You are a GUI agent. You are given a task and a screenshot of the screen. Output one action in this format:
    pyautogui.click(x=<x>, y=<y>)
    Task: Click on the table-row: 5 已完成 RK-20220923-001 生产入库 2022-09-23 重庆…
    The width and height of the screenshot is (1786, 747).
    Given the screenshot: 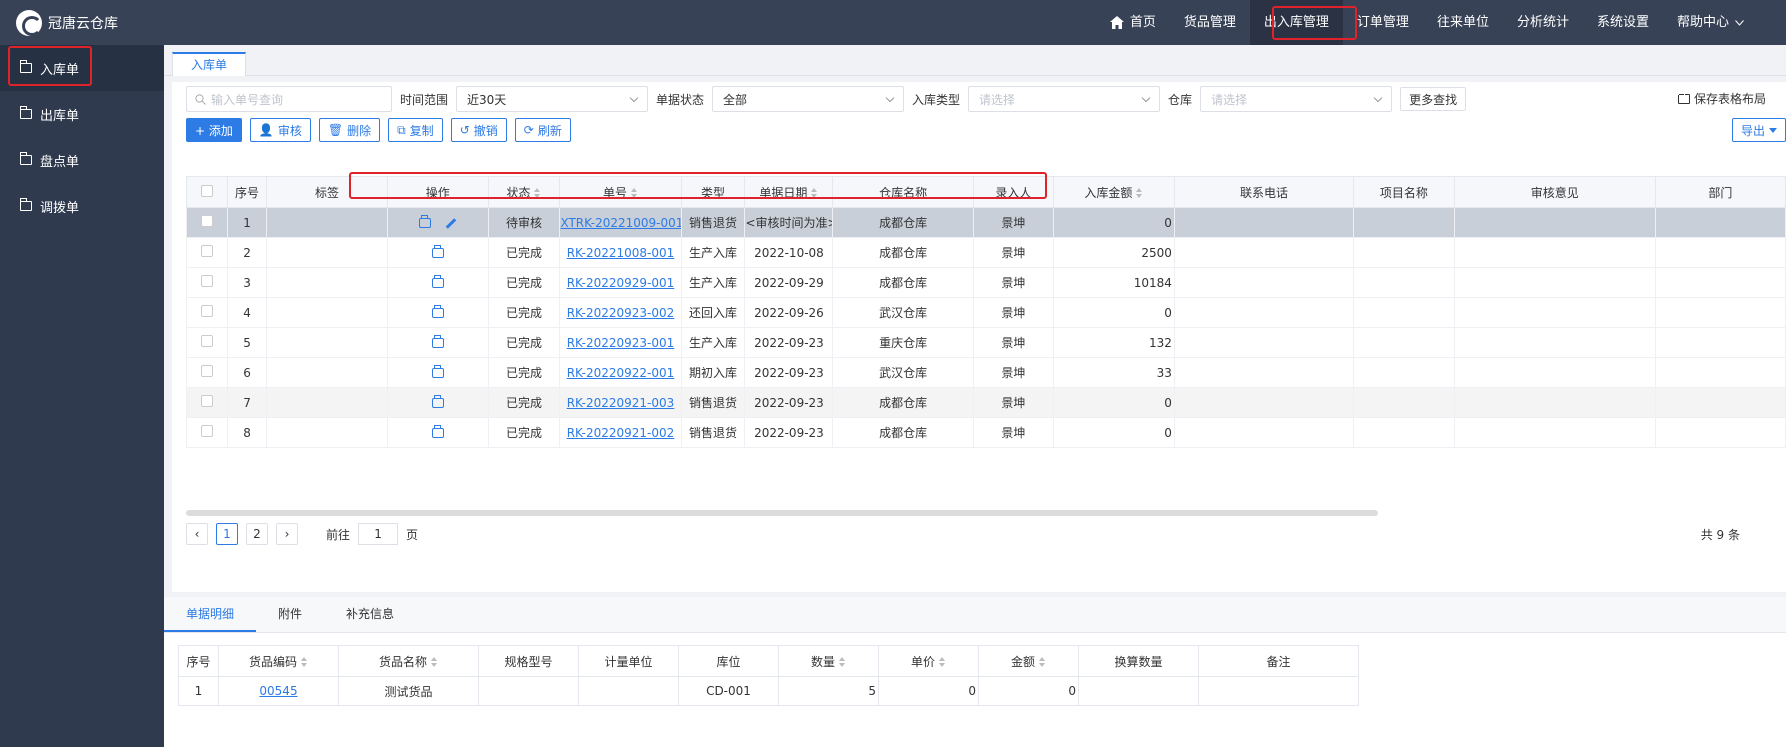 What is the action you would take?
    pyautogui.click(x=985, y=342)
    